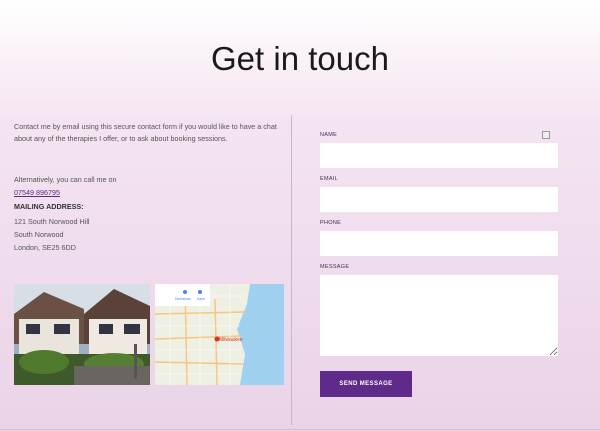 The width and height of the screenshot is (600, 431). Describe the element at coordinates (37, 192) in the screenshot. I see `phone-link: 07549 896795` at that location.